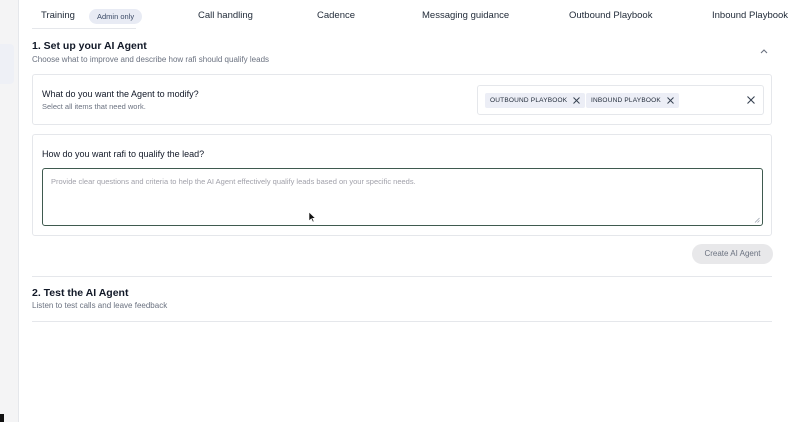  I want to click on tab-training: Training Admin only, so click(92, 16).